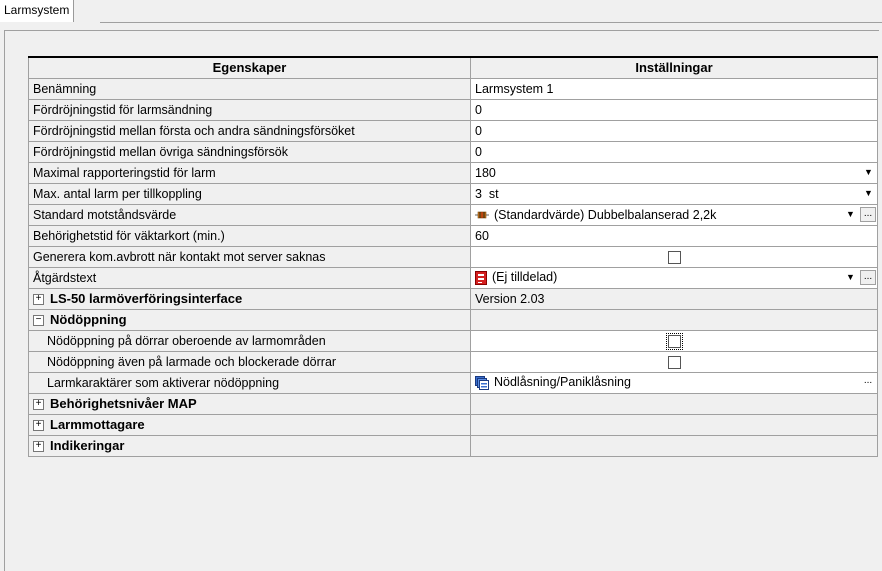  What do you see at coordinates (38, 321) in the screenshot?
I see `collapse-icon: −` at bounding box center [38, 321].